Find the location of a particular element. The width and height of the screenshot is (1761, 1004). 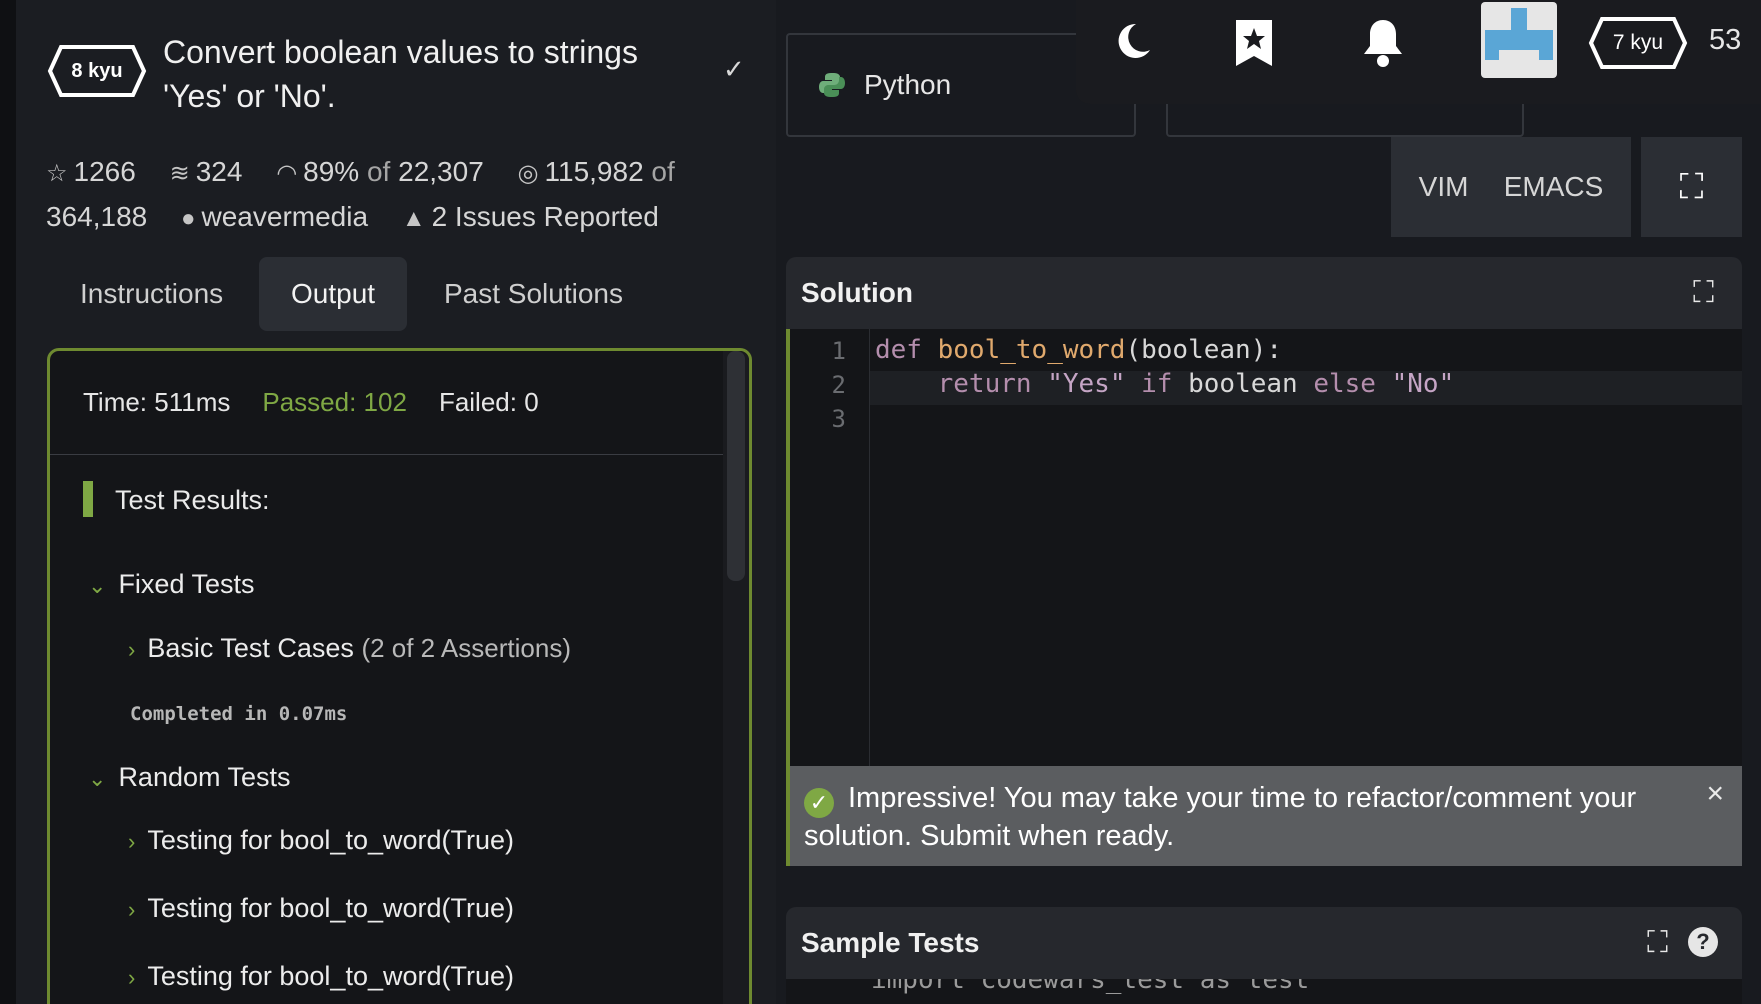

author-link: weavermedia is located at coordinates (285, 216).